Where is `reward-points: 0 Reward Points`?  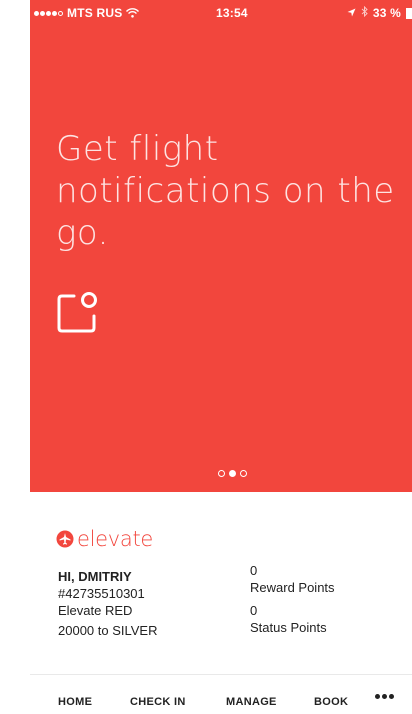 reward-points: 0 Reward Points is located at coordinates (292, 579).